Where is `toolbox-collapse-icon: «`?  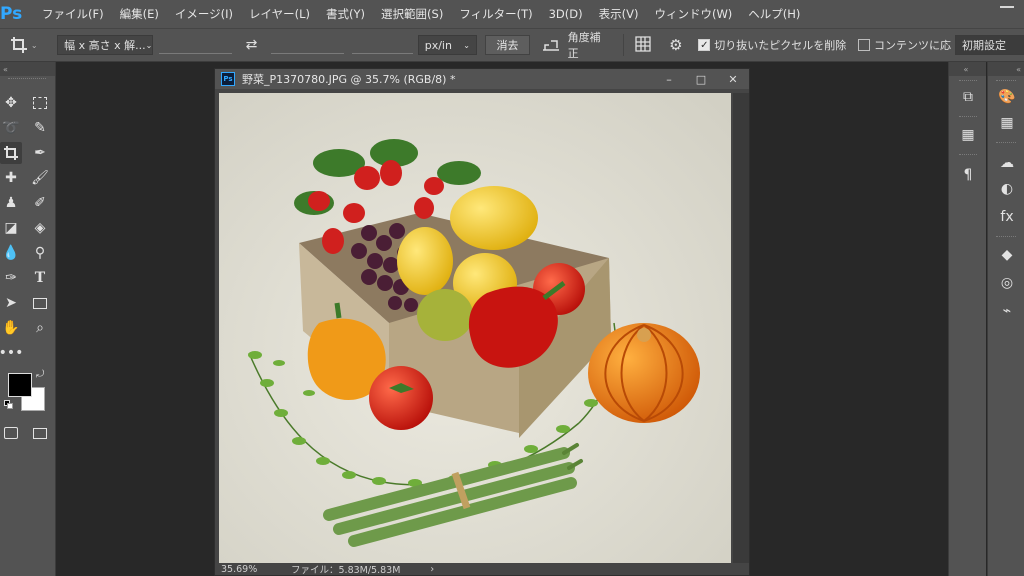 toolbox-collapse-icon: « is located at coordinates (27, 69).